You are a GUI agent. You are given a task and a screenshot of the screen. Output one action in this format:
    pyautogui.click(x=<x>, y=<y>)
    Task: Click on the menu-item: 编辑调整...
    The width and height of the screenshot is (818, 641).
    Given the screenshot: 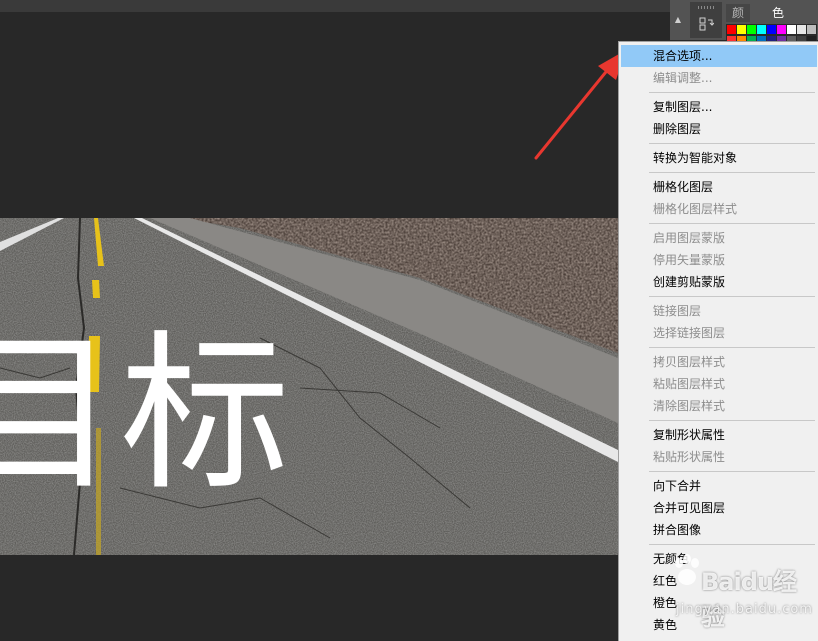 What is the action you would take?
    pyautogui.click(x=683, y=78)
    